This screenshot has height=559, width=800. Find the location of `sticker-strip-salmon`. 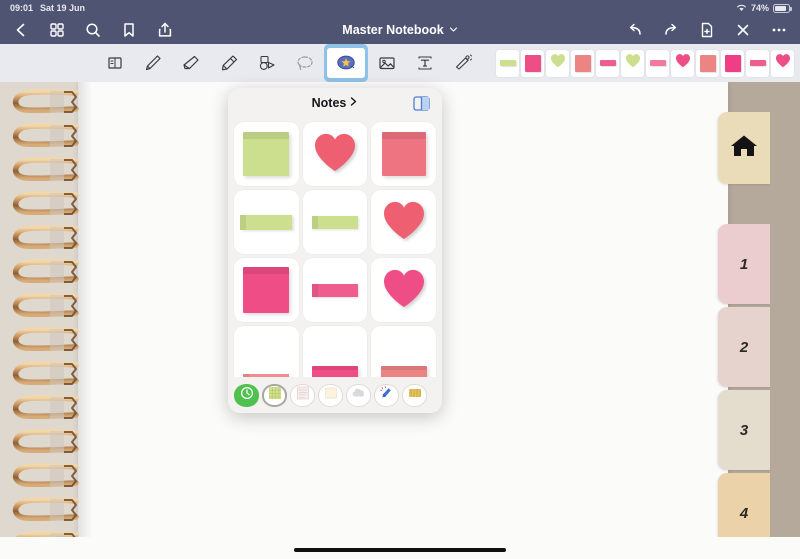

sticker-strip-salmon is located at coordinates (266, 351).